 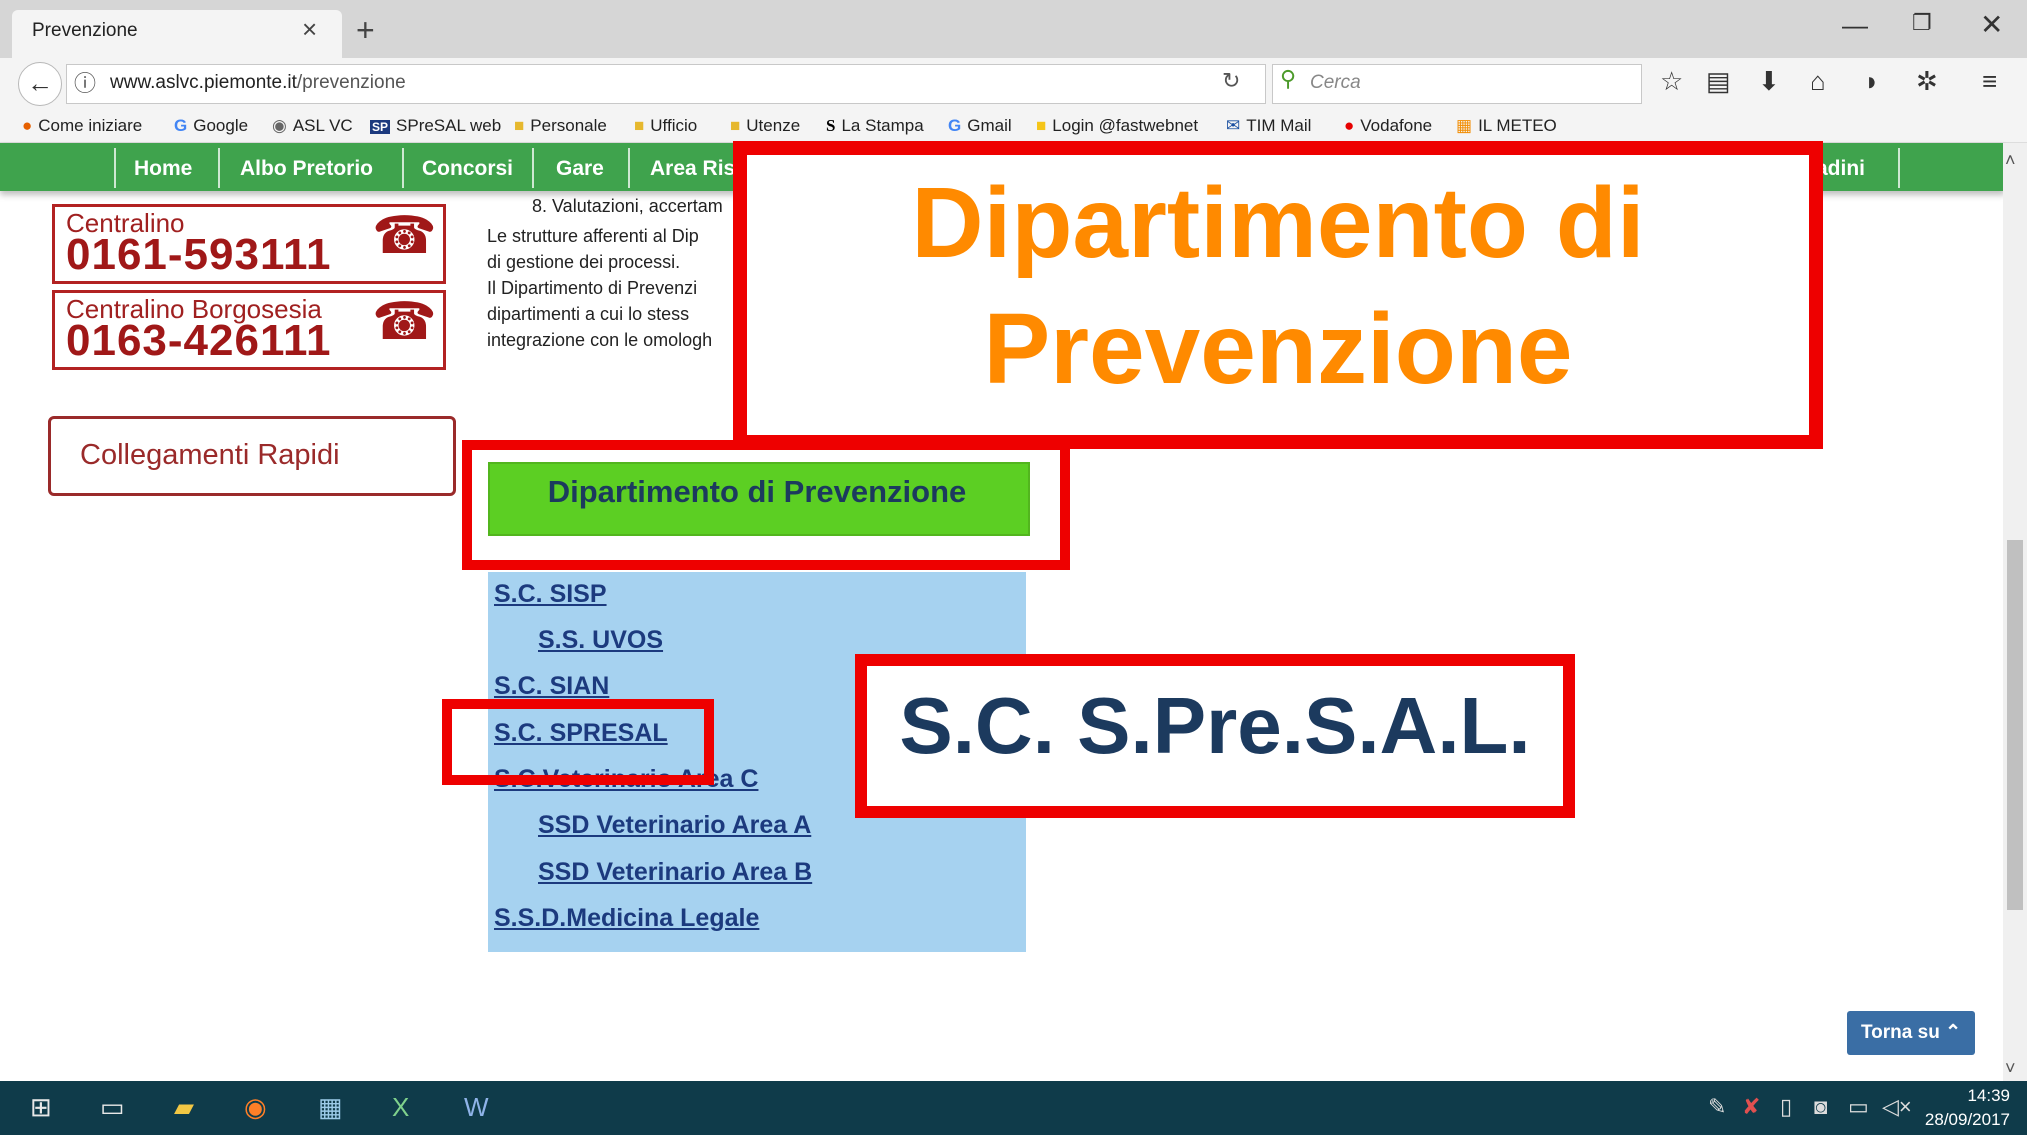 What do you see at coordinates (1897, 1107) in the screenshot?
I see `volume-mute-icon: ◁×` at bounding box center [1897, 1107].